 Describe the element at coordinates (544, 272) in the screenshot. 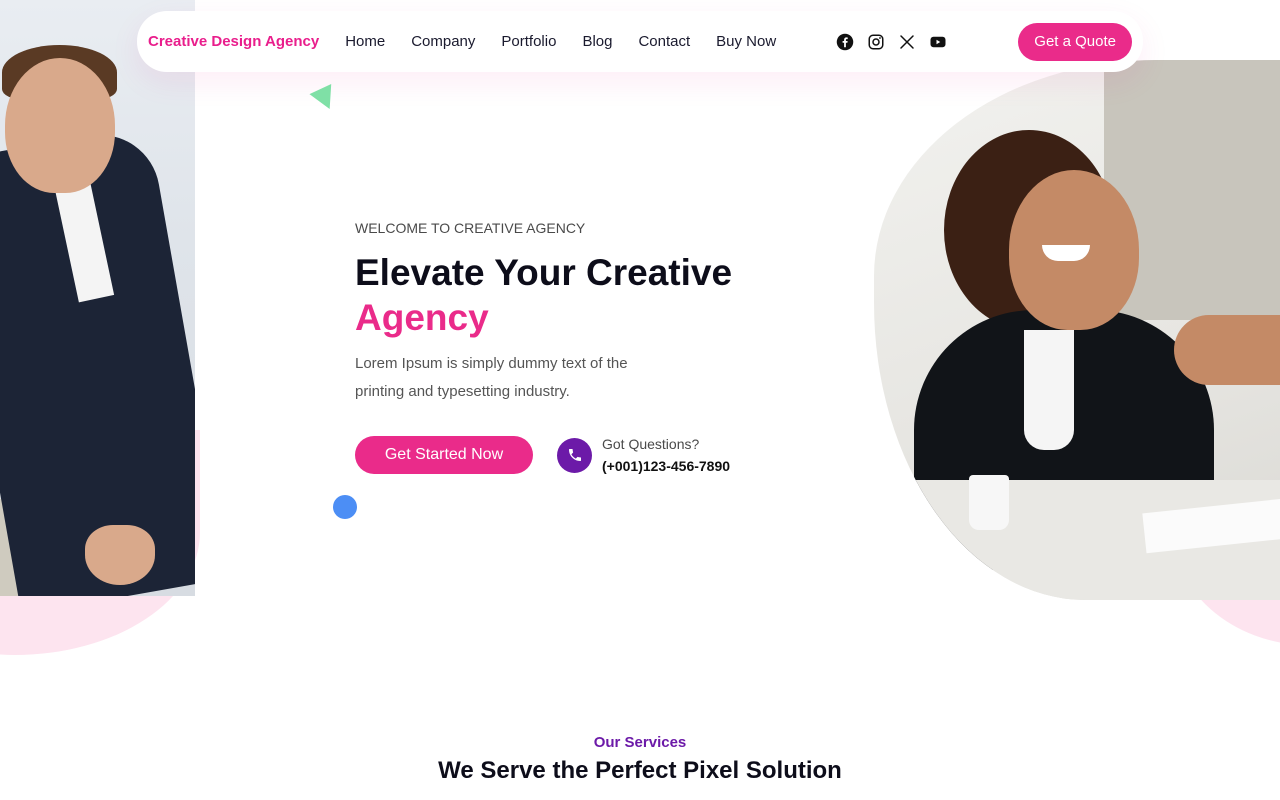

I see `hero-title: Elevate Your Creative` at that location.